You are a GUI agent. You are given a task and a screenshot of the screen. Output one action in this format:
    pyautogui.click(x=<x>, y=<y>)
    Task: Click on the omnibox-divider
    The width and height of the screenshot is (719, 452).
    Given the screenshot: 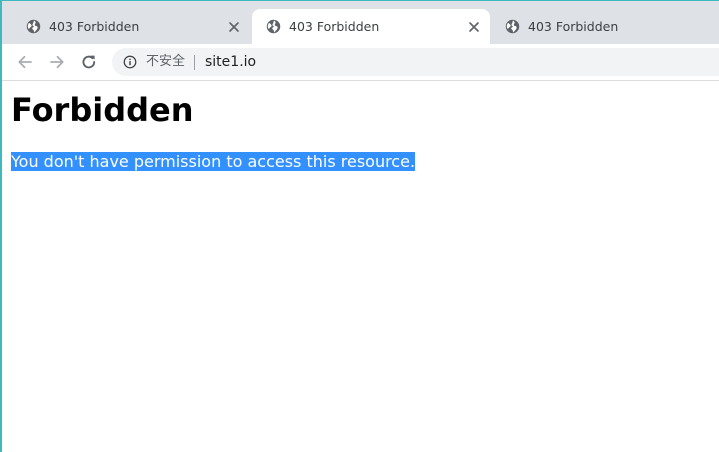 What is the action you would take?
    pyautogui.click(x=194, y=62)
    